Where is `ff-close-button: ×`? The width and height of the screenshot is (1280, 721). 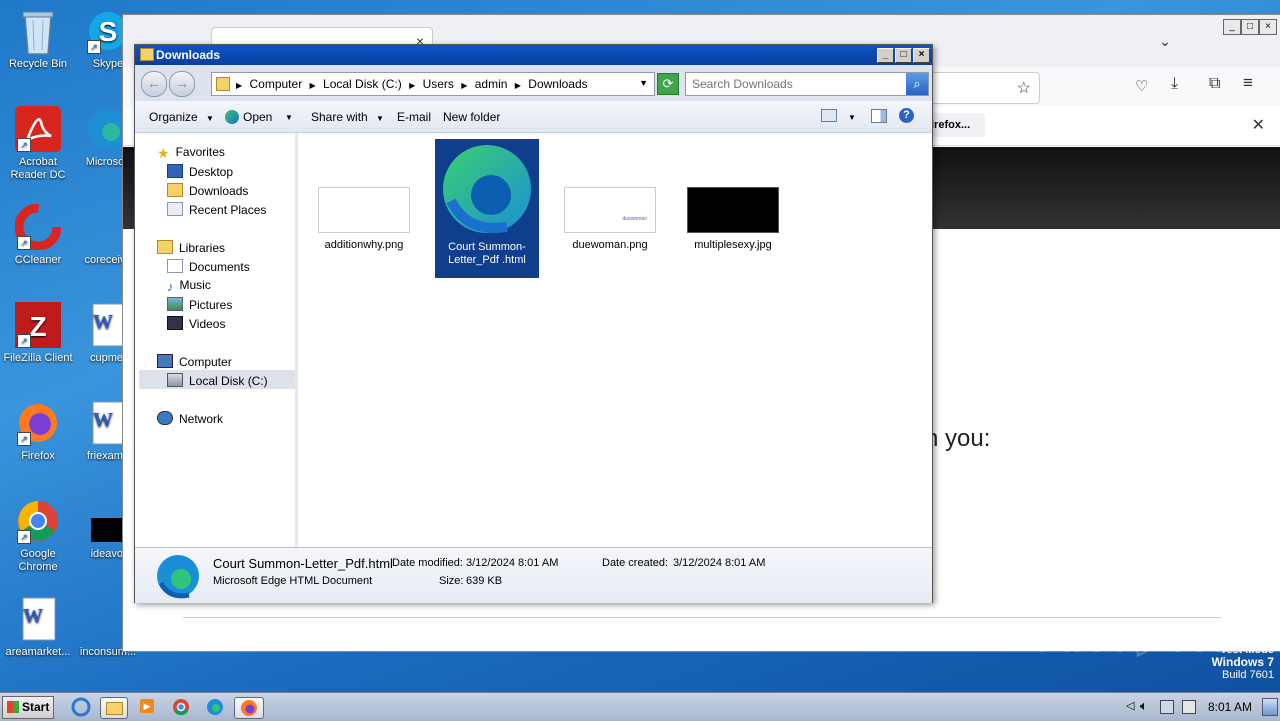
ff-close-button: × is located at coordinates (1268, 27).